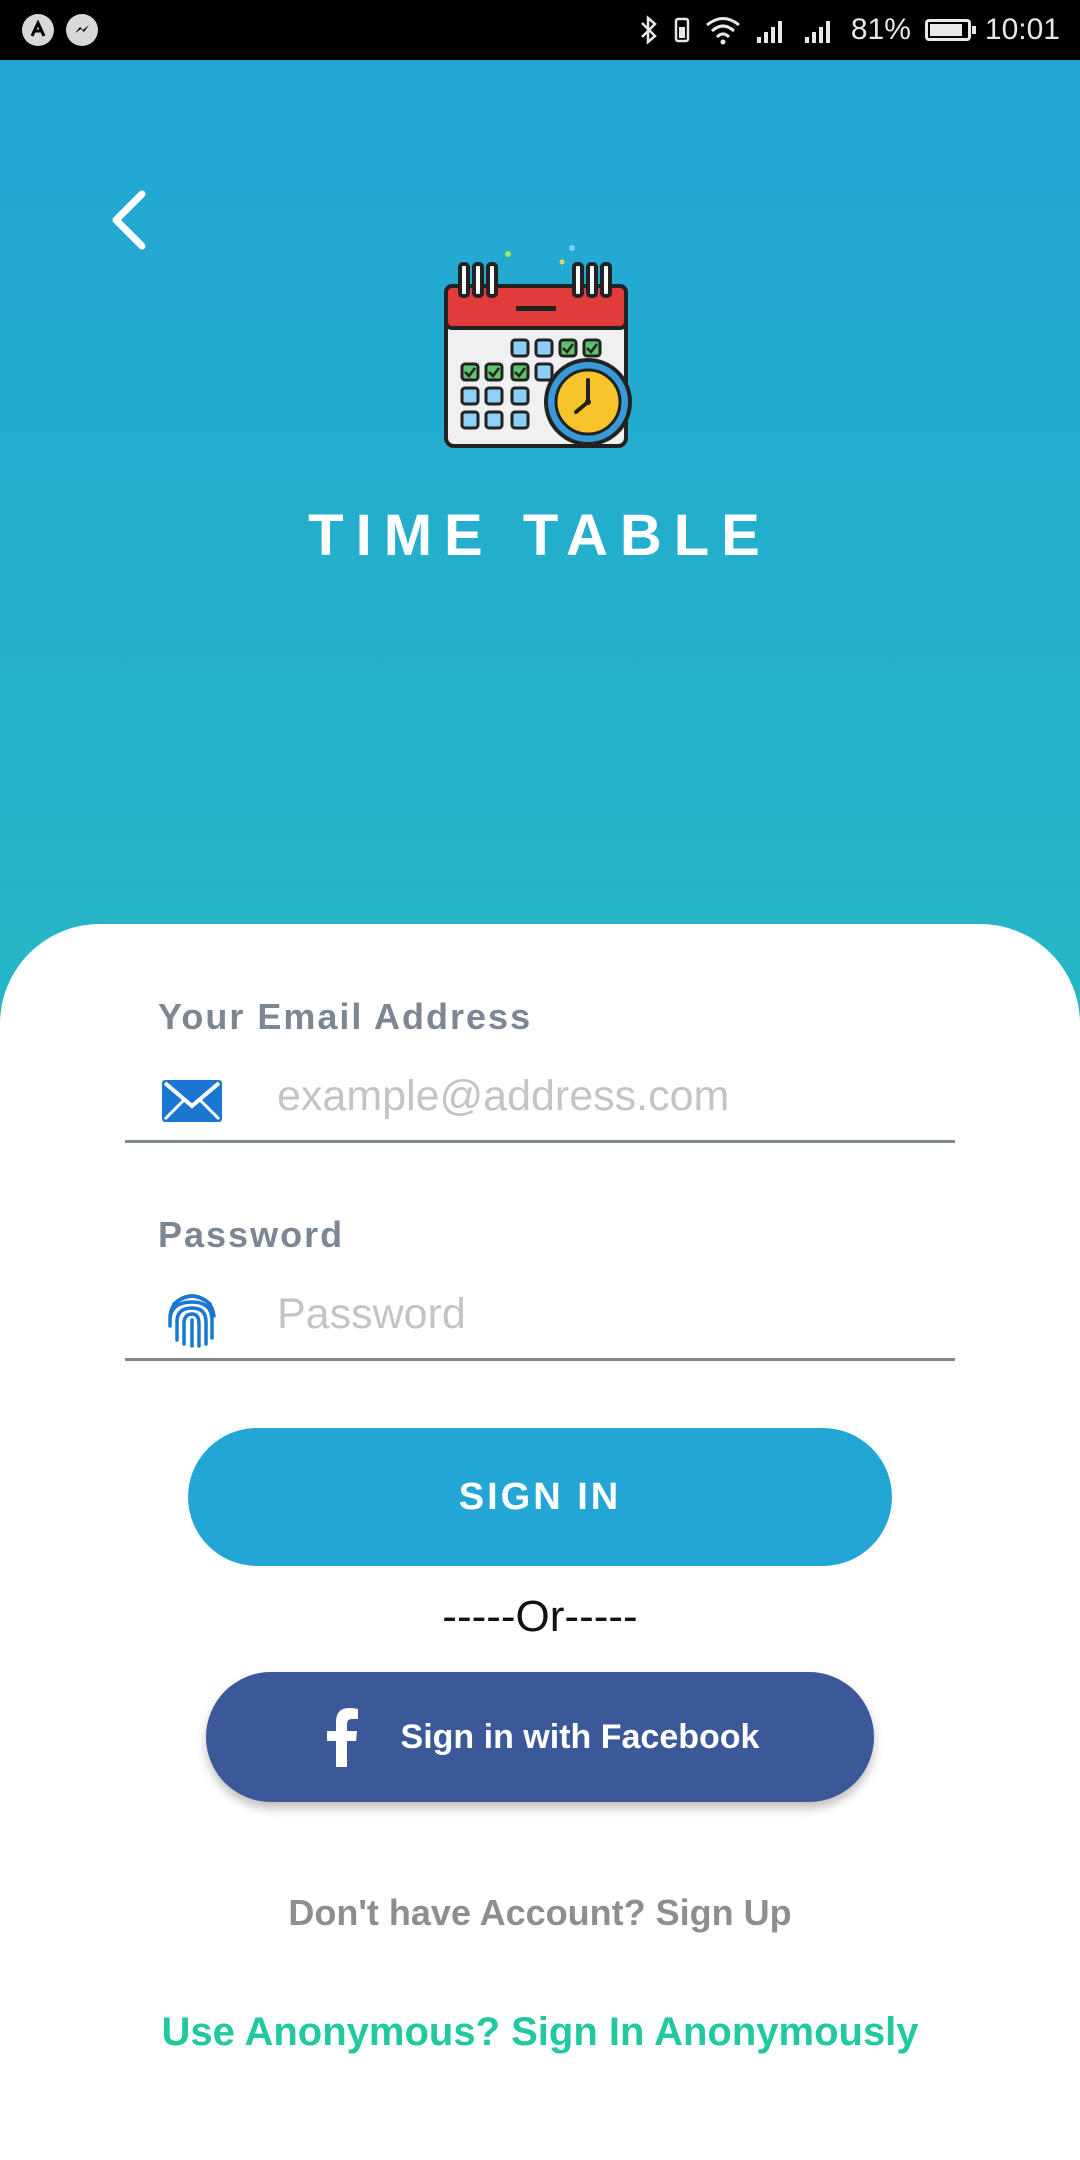  Describe the element at coordinates (607, 1096) in the screenshot. I see `email-input` at that location.